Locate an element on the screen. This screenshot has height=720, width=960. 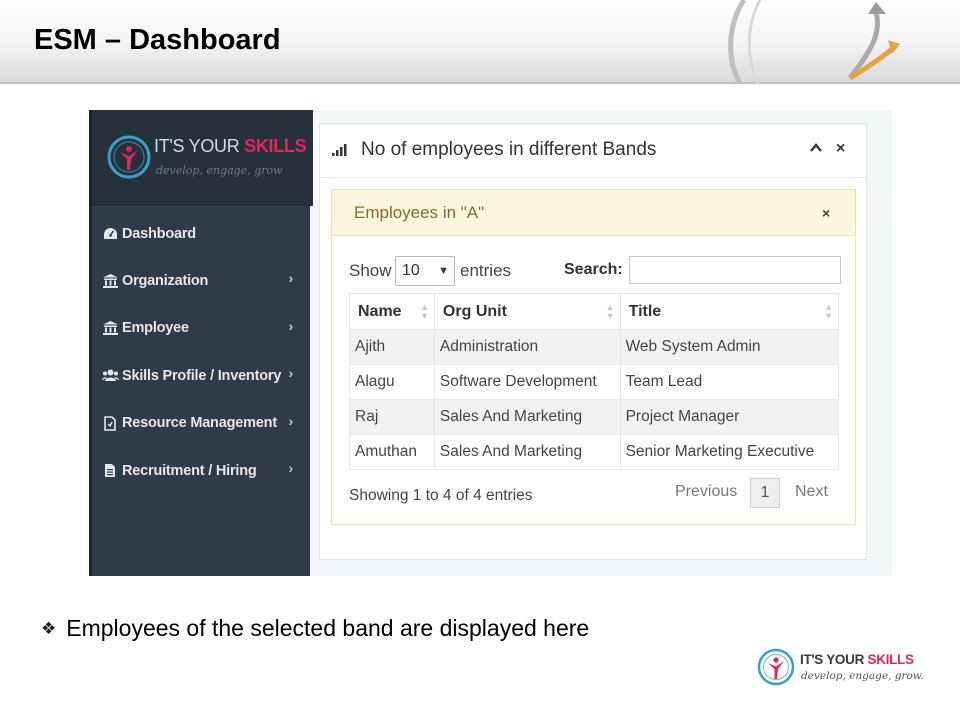
cell-title: Senior Marketing Executive is located at coordinates (729, 452).